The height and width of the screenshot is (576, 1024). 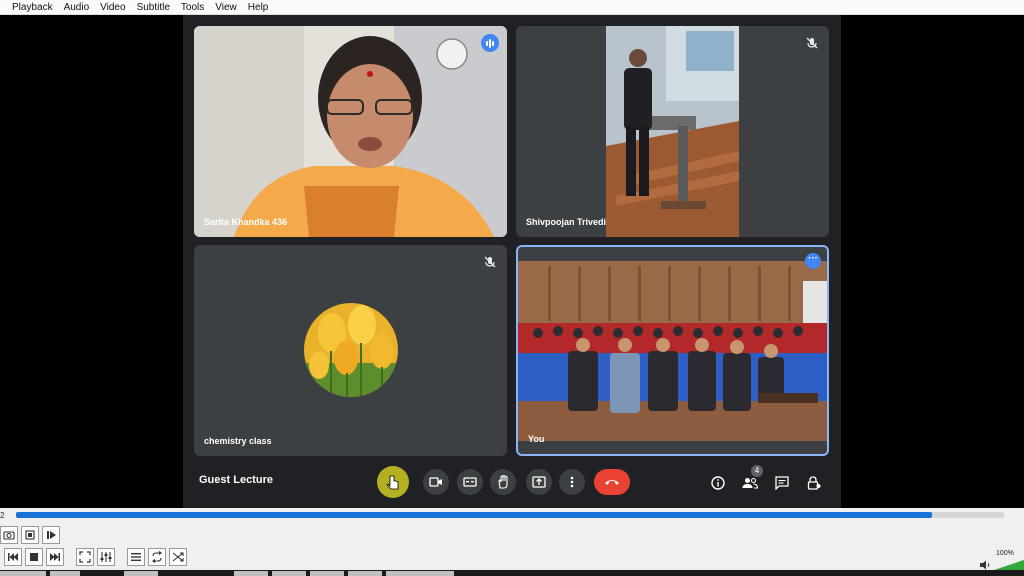 I want to click on menu-tools: Tools, so click(x=192, y=7).